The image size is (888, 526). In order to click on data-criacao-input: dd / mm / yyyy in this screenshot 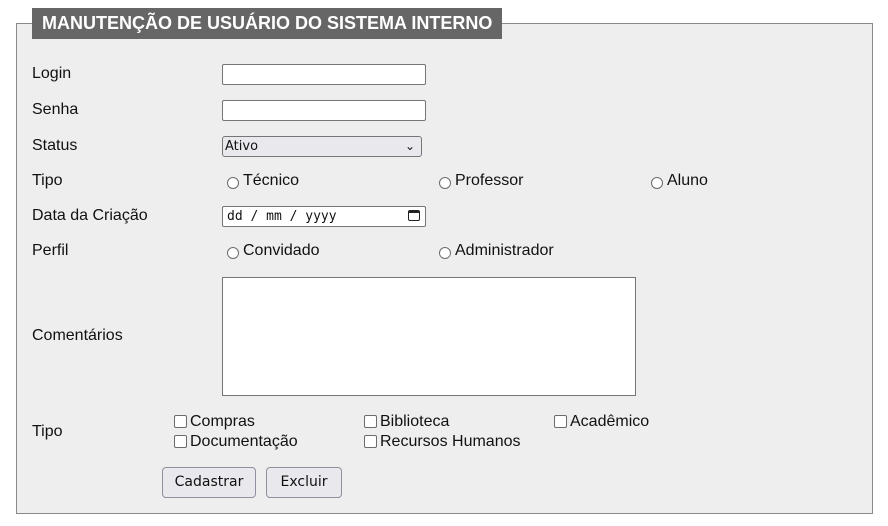, I will do `click(324, 216)`.